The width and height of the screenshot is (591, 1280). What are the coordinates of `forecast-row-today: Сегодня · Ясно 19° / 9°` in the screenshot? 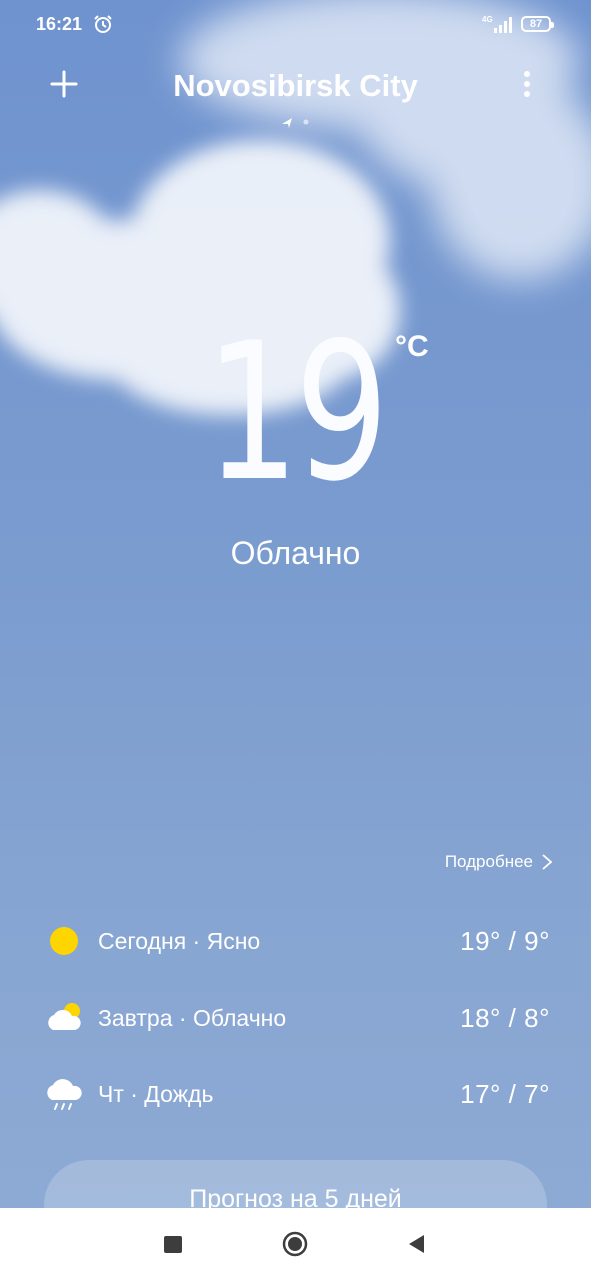 It's located at (297, 941).